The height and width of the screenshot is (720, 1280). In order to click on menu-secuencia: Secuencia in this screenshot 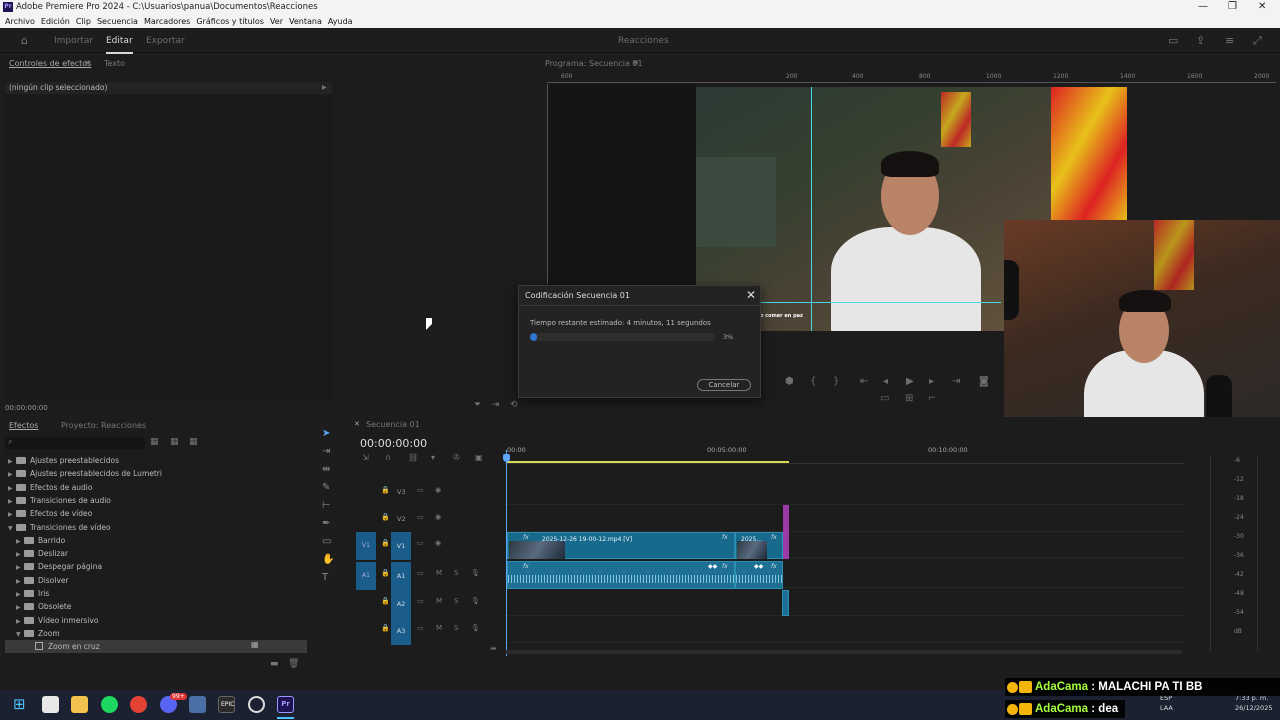, I will do `click(117, 21)`.